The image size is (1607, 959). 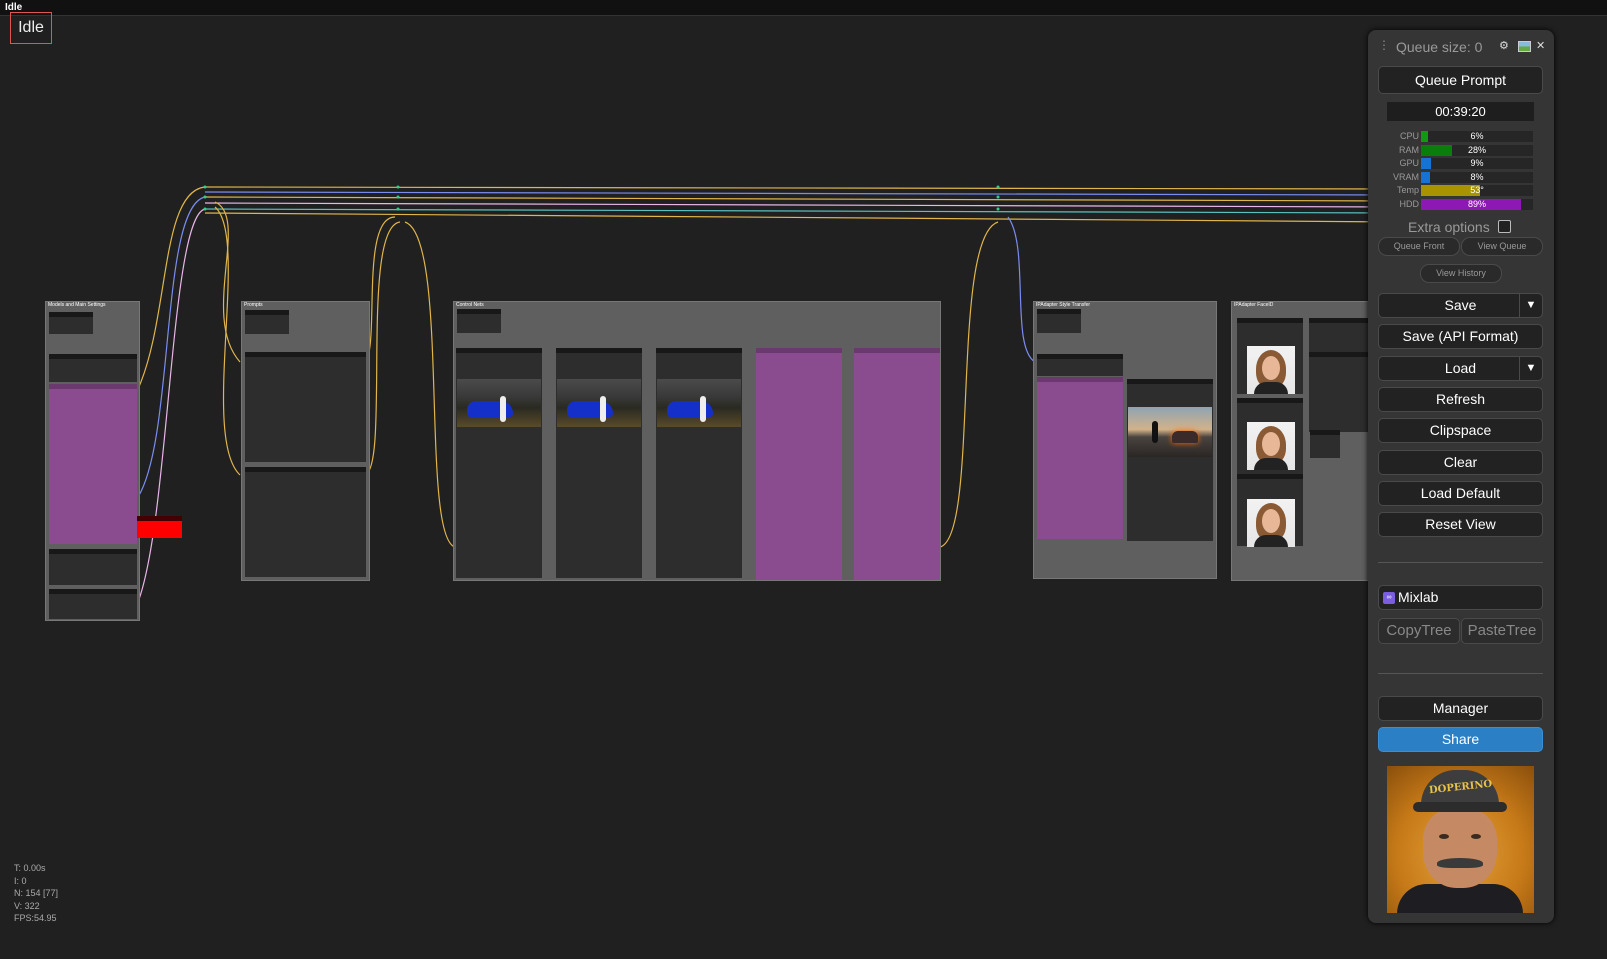 I want to click on monitor-value: 53°, so click(x=1477, y=190).